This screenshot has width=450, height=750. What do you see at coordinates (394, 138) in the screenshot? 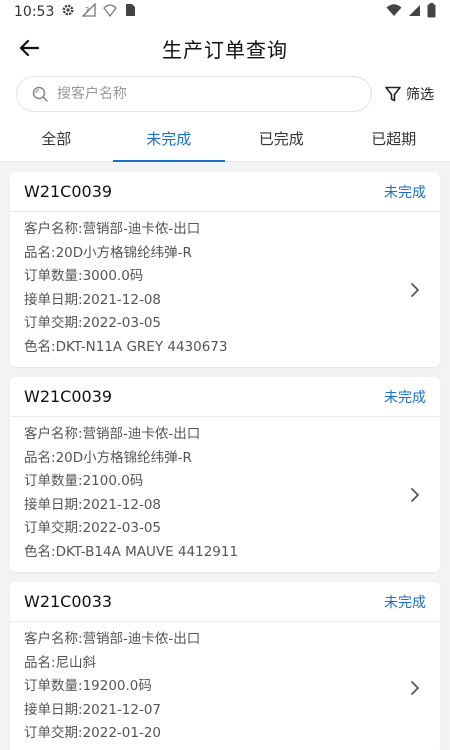
I see `tab-overdue: 已超期` at bounding box center [394, 138].